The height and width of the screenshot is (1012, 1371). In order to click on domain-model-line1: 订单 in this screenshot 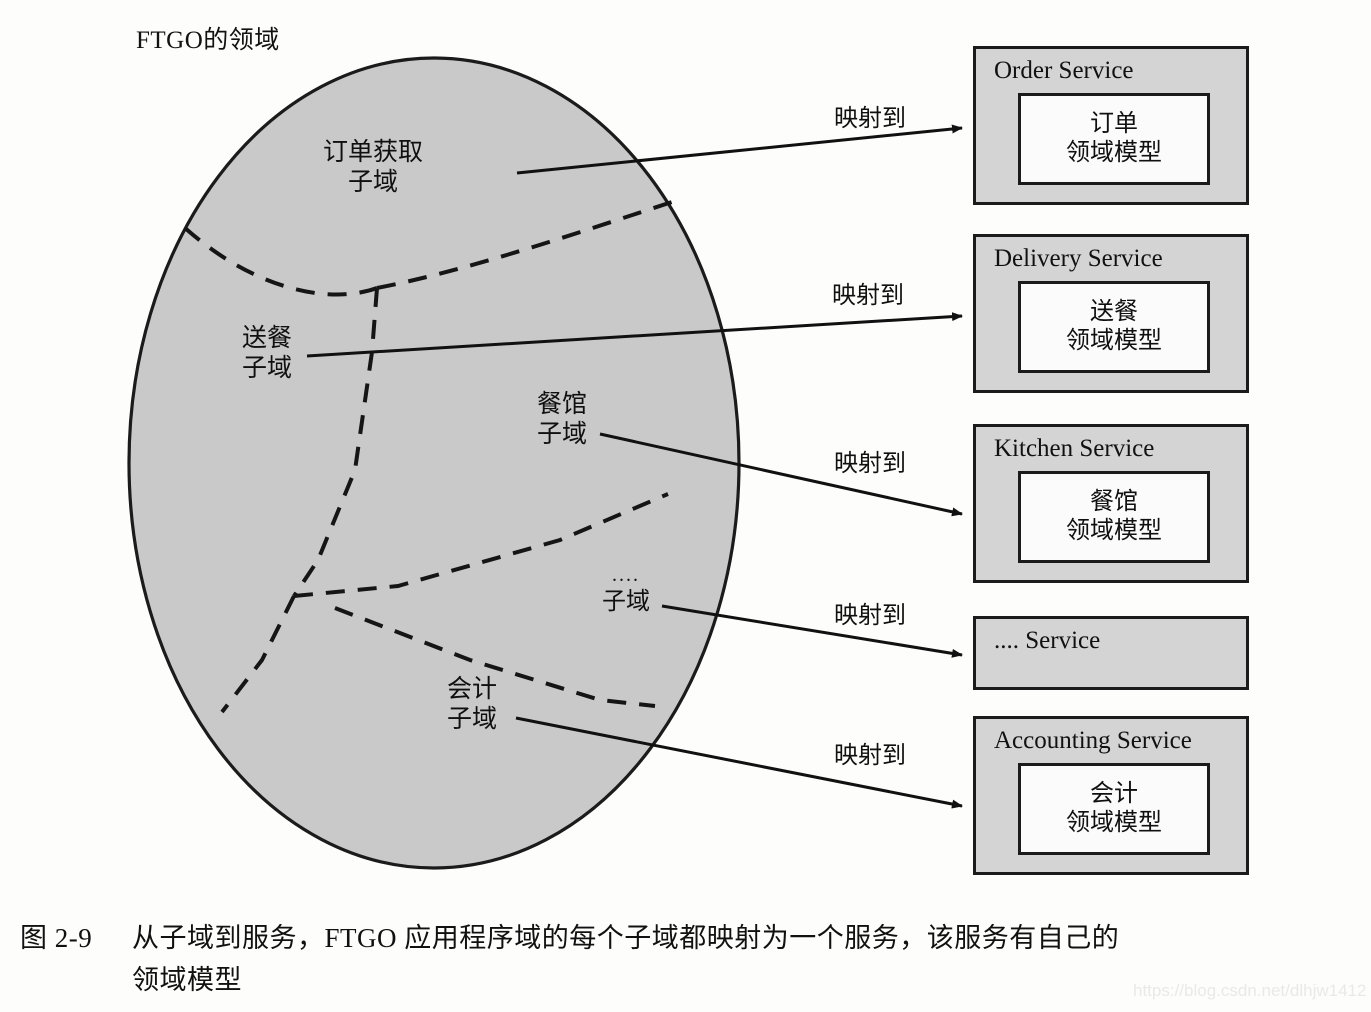, I will do `click(1114, 124)`.